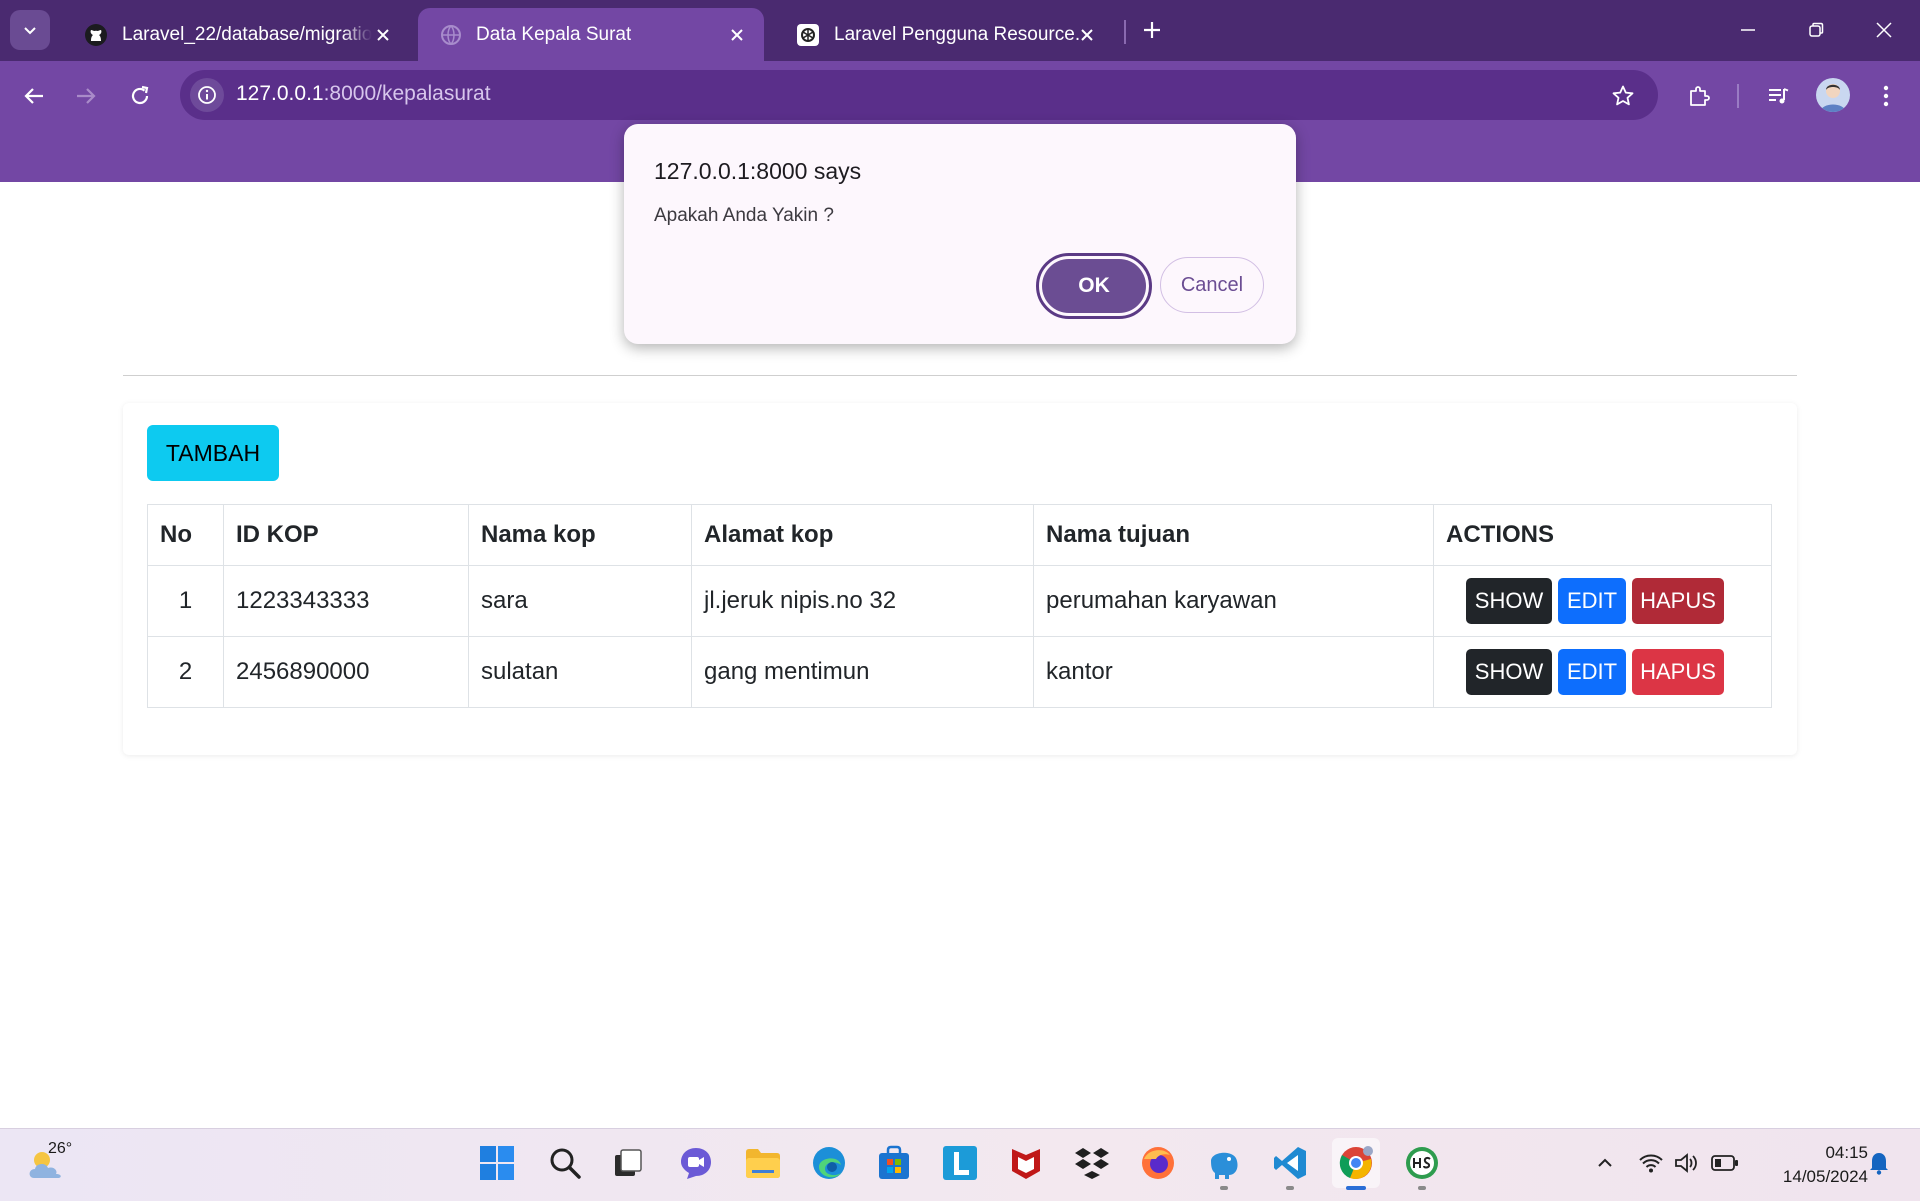 This screenshot has width=1920, height=1201. I want to click on chatgpt-icon, so click(808, 35).